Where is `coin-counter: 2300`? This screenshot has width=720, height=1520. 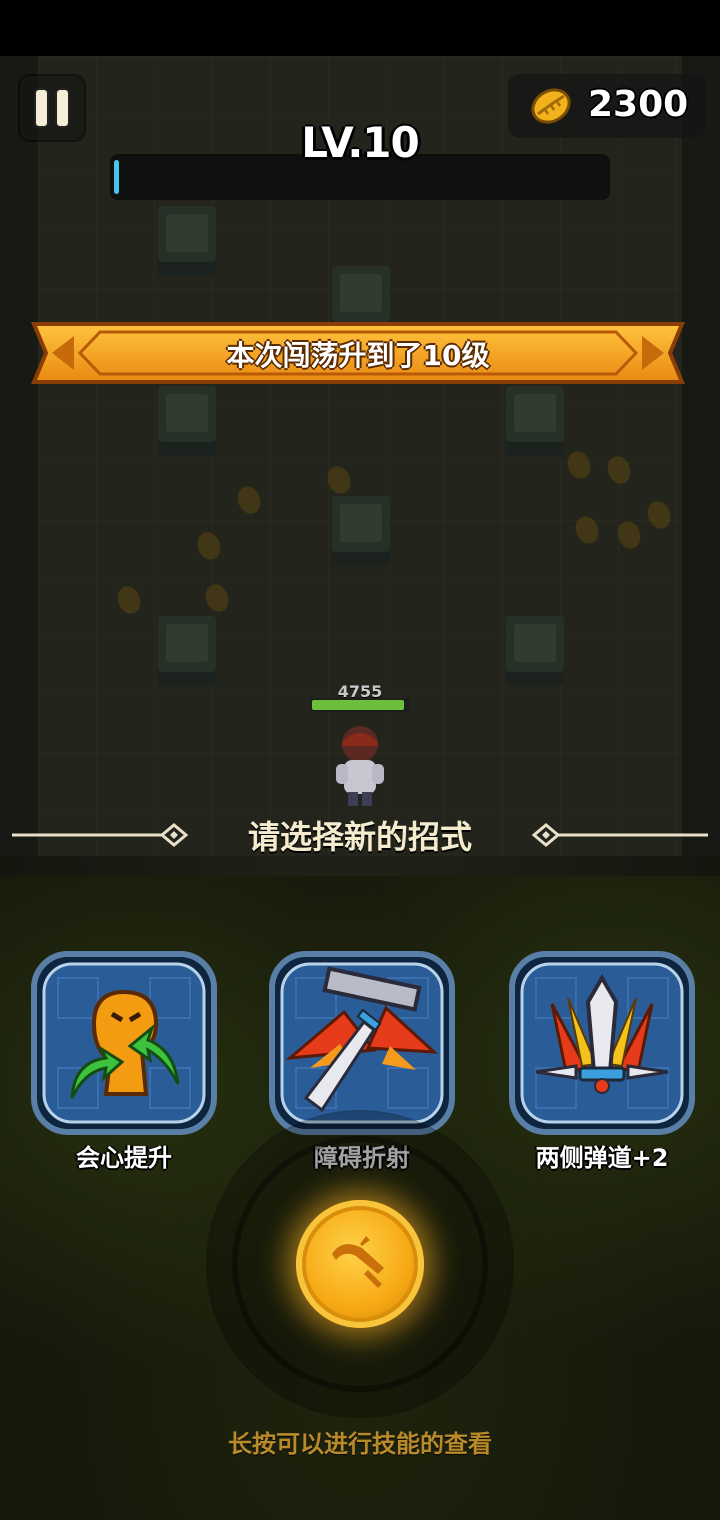
coin-counter: 2300 is located at coordinates (607, 106).